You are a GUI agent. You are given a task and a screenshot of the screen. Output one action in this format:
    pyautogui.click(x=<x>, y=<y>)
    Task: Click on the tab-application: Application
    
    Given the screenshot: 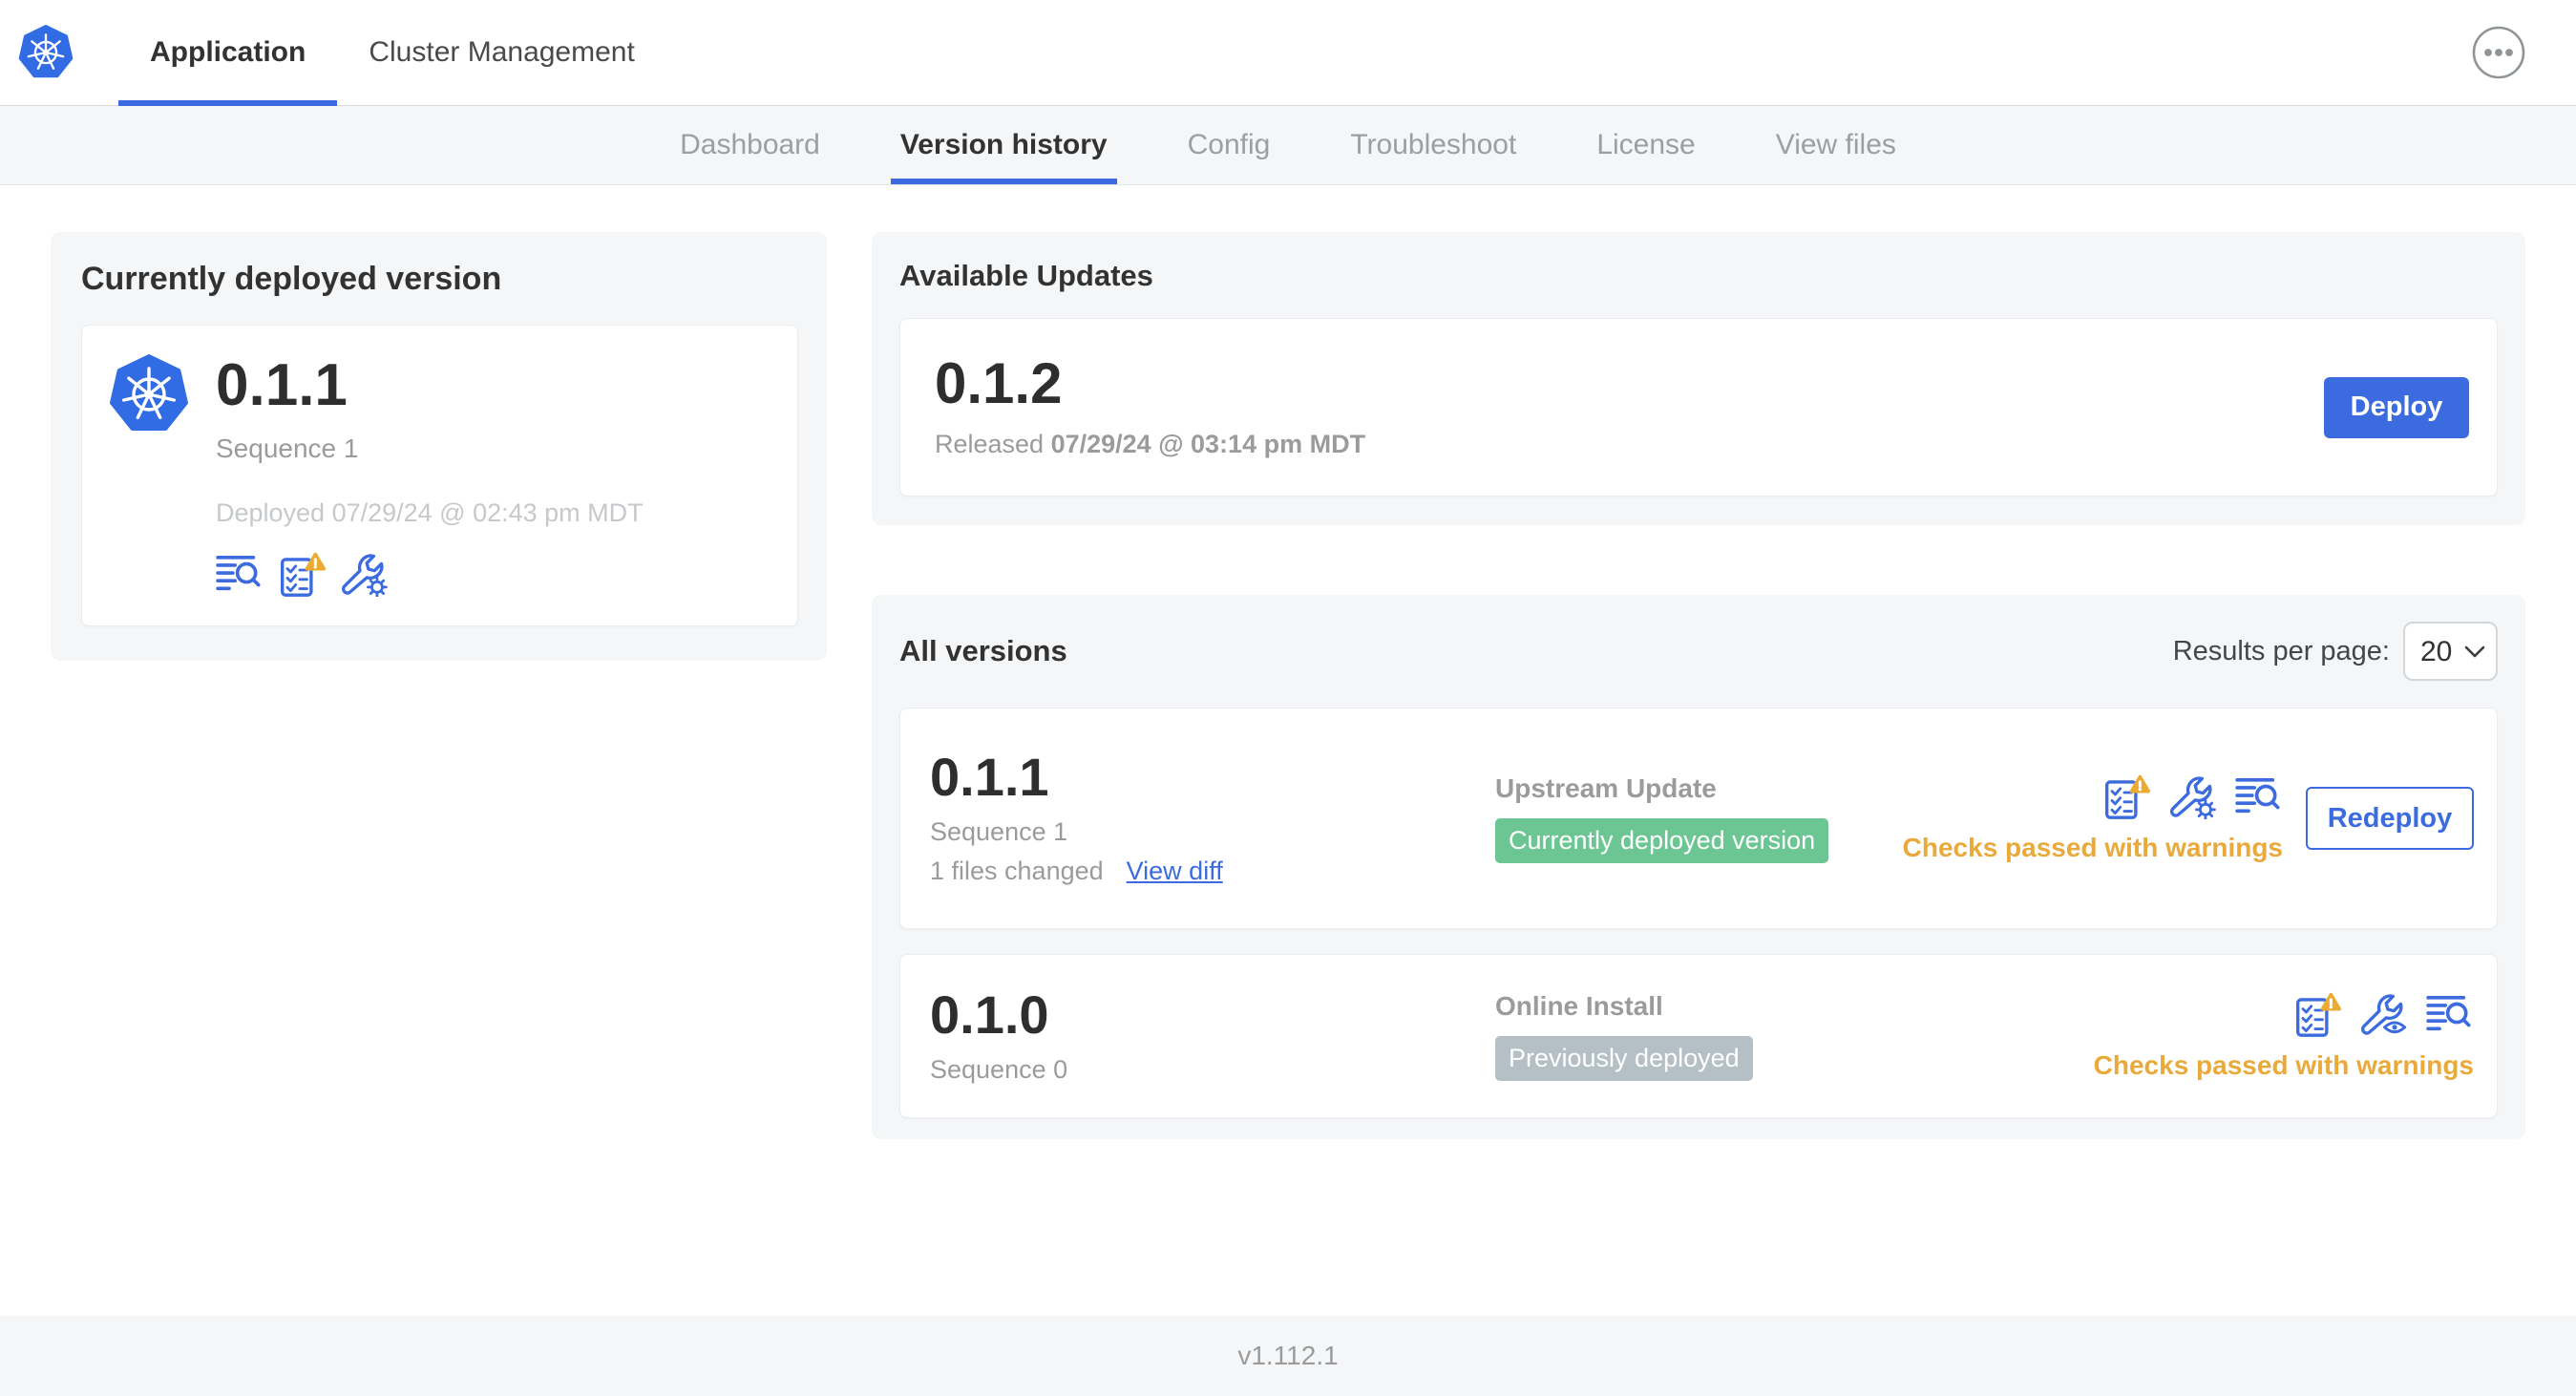 What is the action you would take?
    pyautogui.click(x=228, y=53)
    